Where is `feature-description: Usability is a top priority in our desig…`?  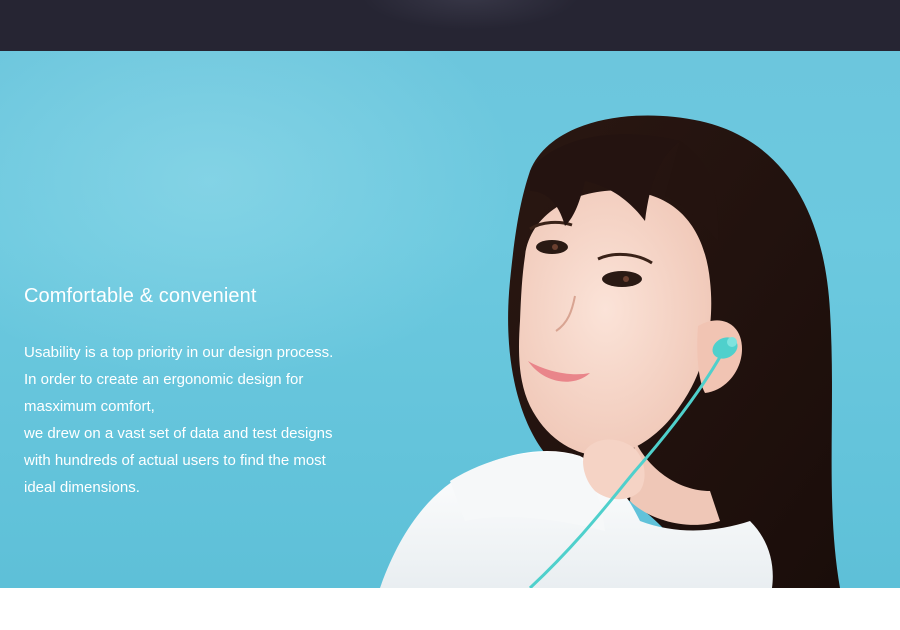 feature-description: Usability is a top priority in our desig… is located at coordinates (178, 420).